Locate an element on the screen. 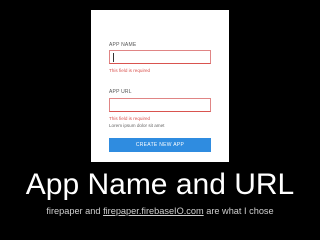 This screenshot has height=240, width=320. create-new-app-button: Create New App is located at coordinates (160, 145).